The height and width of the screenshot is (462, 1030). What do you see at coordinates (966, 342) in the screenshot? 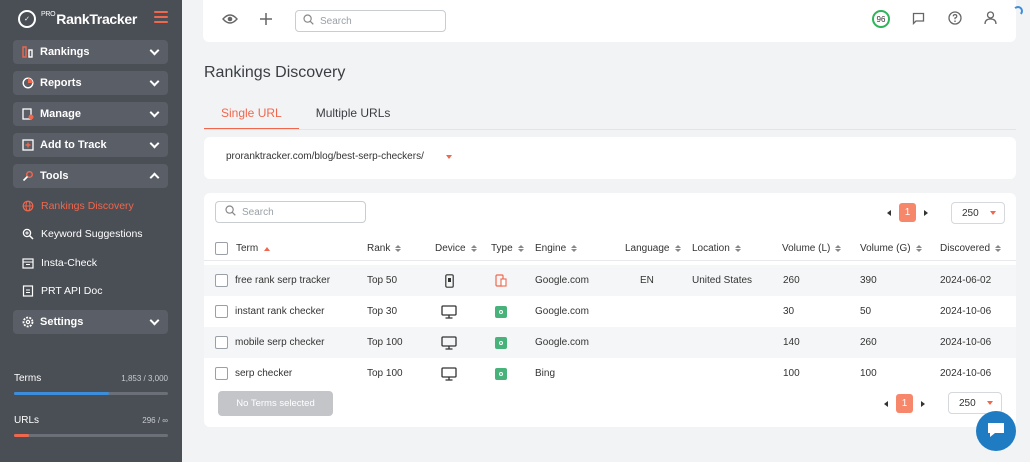
I see `cell-discovered: 2024-10-06` at bounding box center [966, 342].